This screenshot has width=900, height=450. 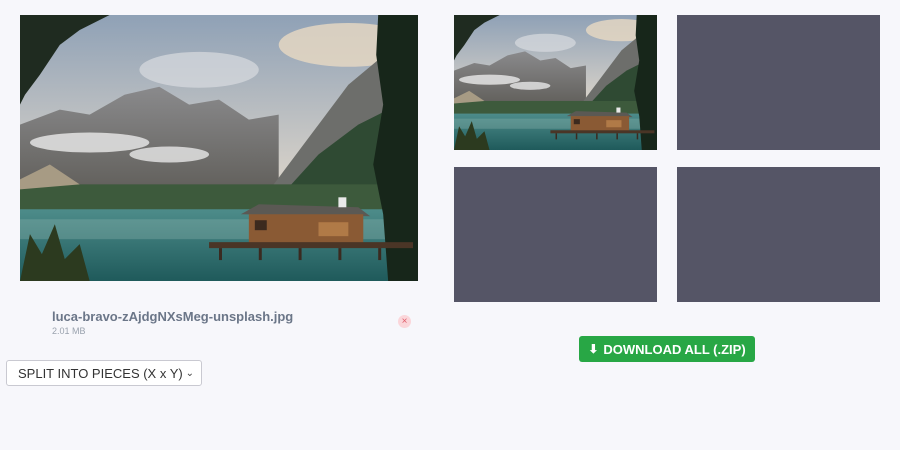 What do you see at coordinates (555, 234) in the screenshot?
I see `image-piece-bottom-left` at bounding box center [555, 234].